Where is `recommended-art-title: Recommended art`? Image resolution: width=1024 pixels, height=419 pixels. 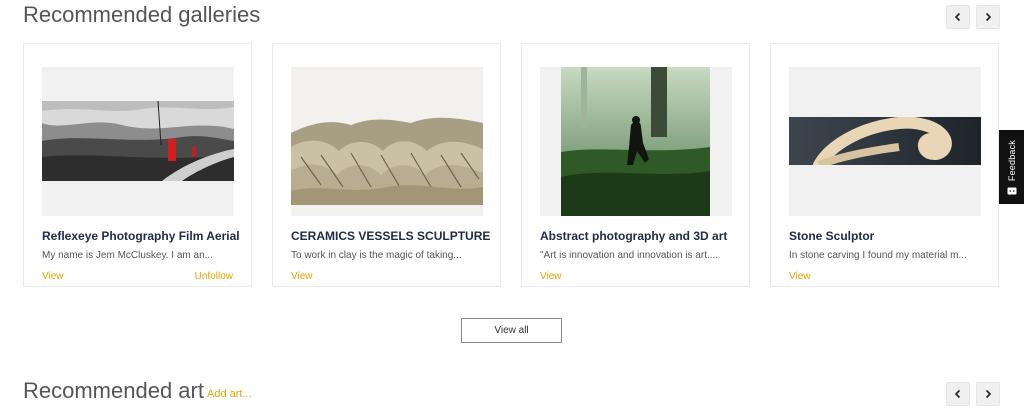 recommended-art-title: Recommended art is located at coordinates (113, 390).